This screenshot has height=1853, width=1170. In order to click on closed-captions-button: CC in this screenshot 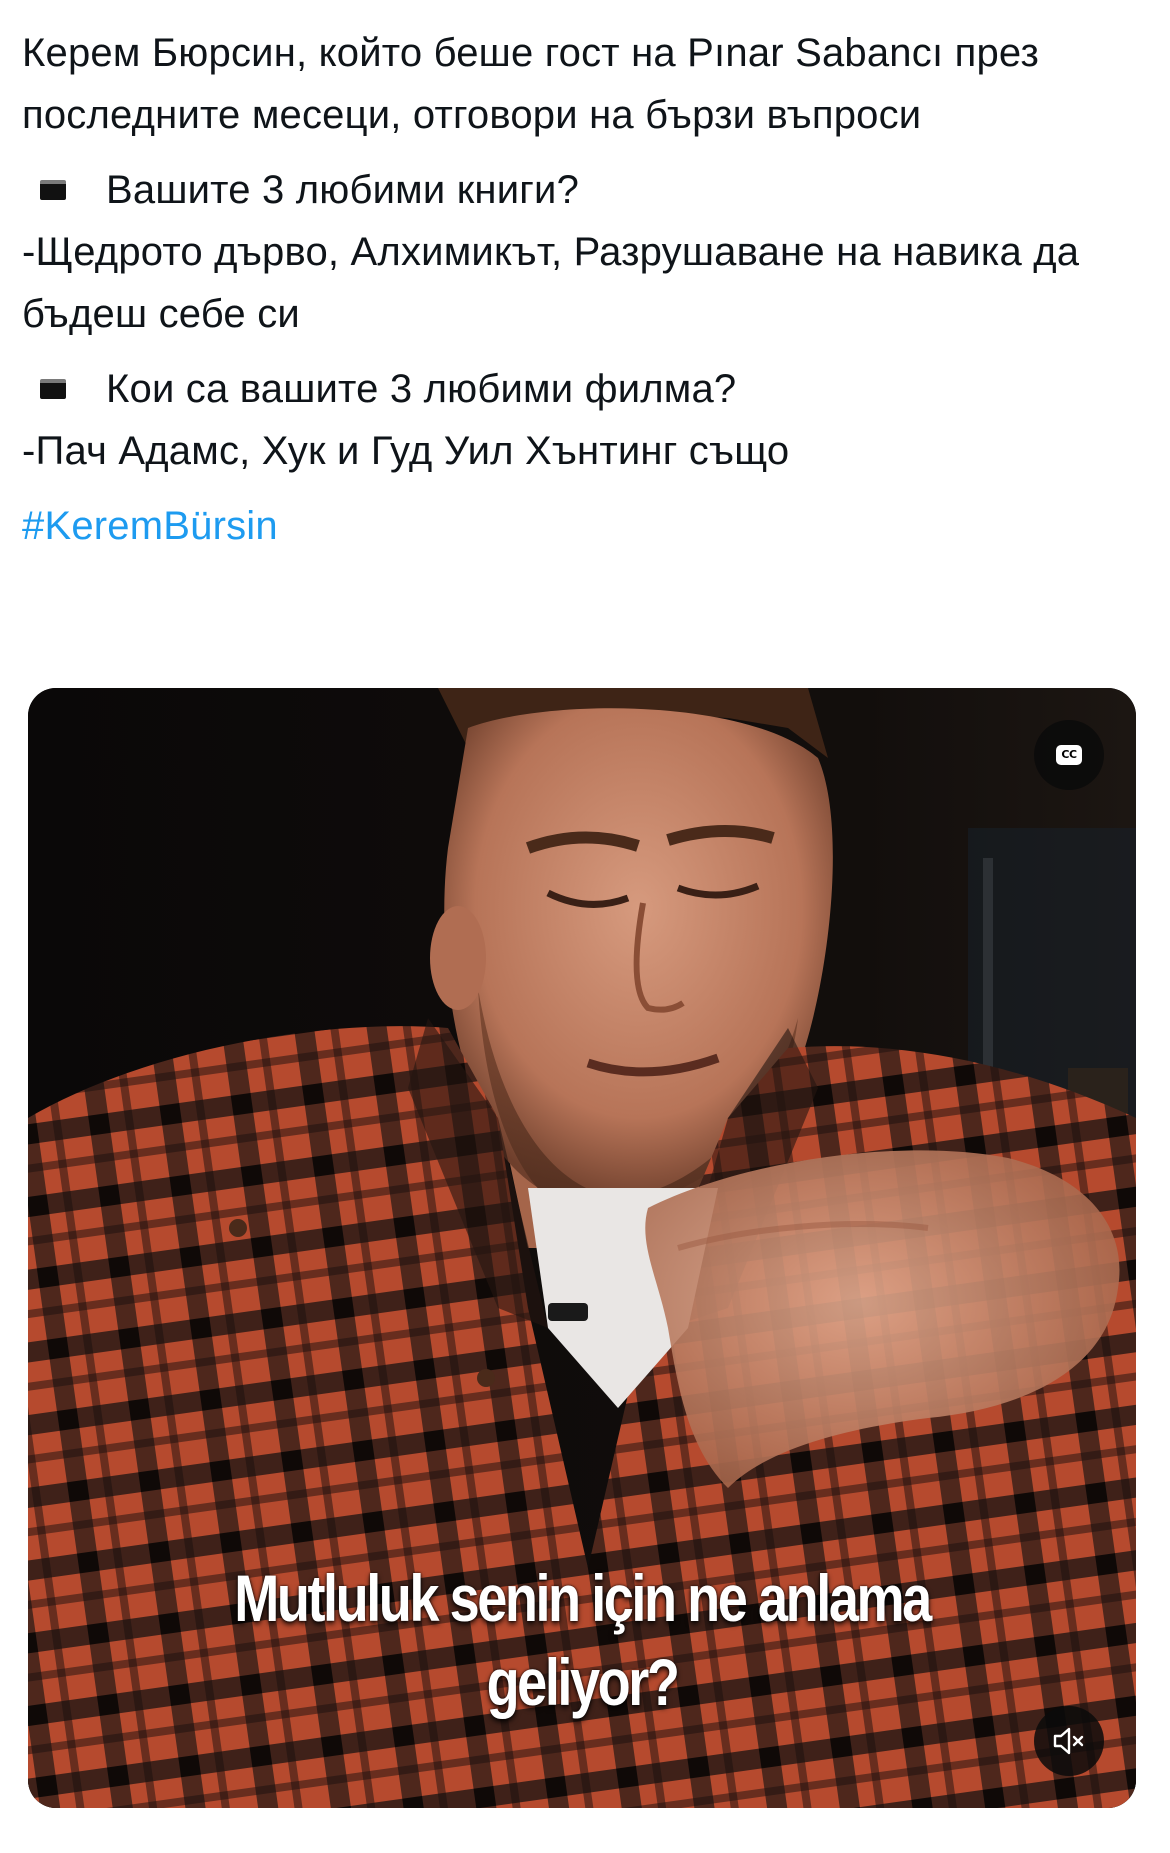, I will do `click(1069, 755)`.